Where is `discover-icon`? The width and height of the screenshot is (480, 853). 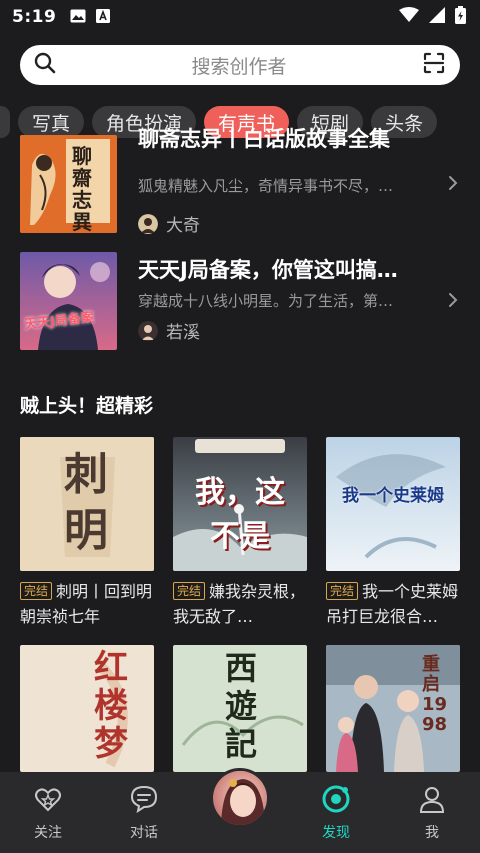 discover-icon is located at coordinates (336, 801).